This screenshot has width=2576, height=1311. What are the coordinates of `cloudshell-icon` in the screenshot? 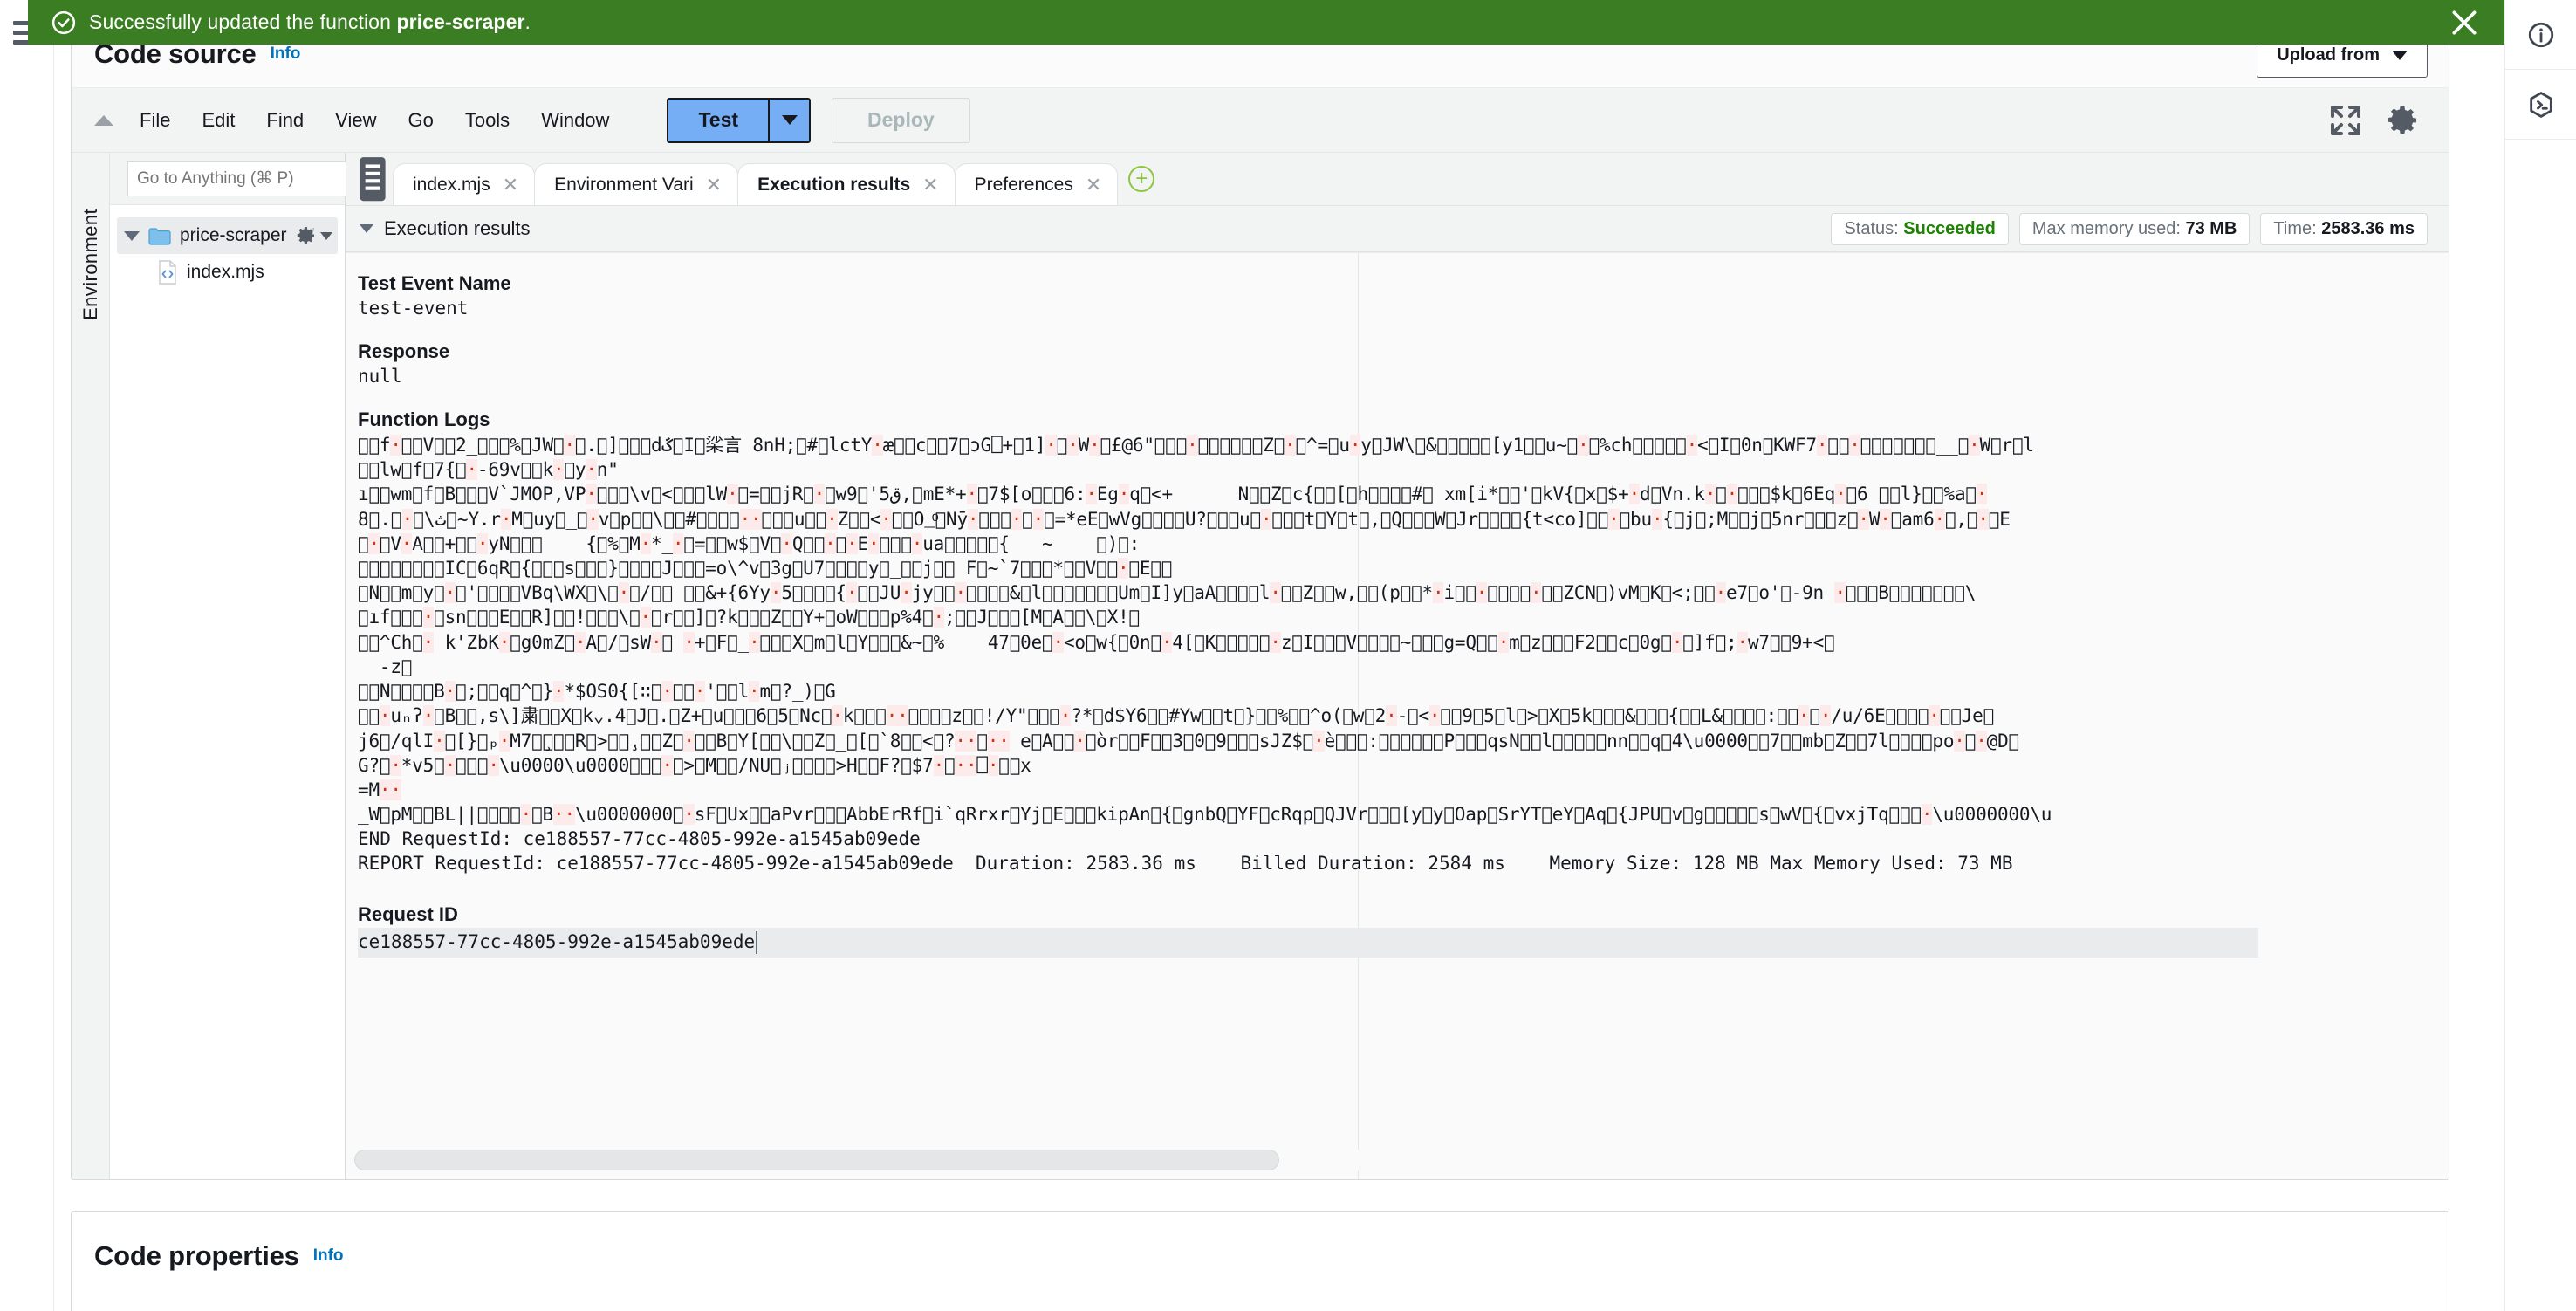 It's located at (2540, 105).